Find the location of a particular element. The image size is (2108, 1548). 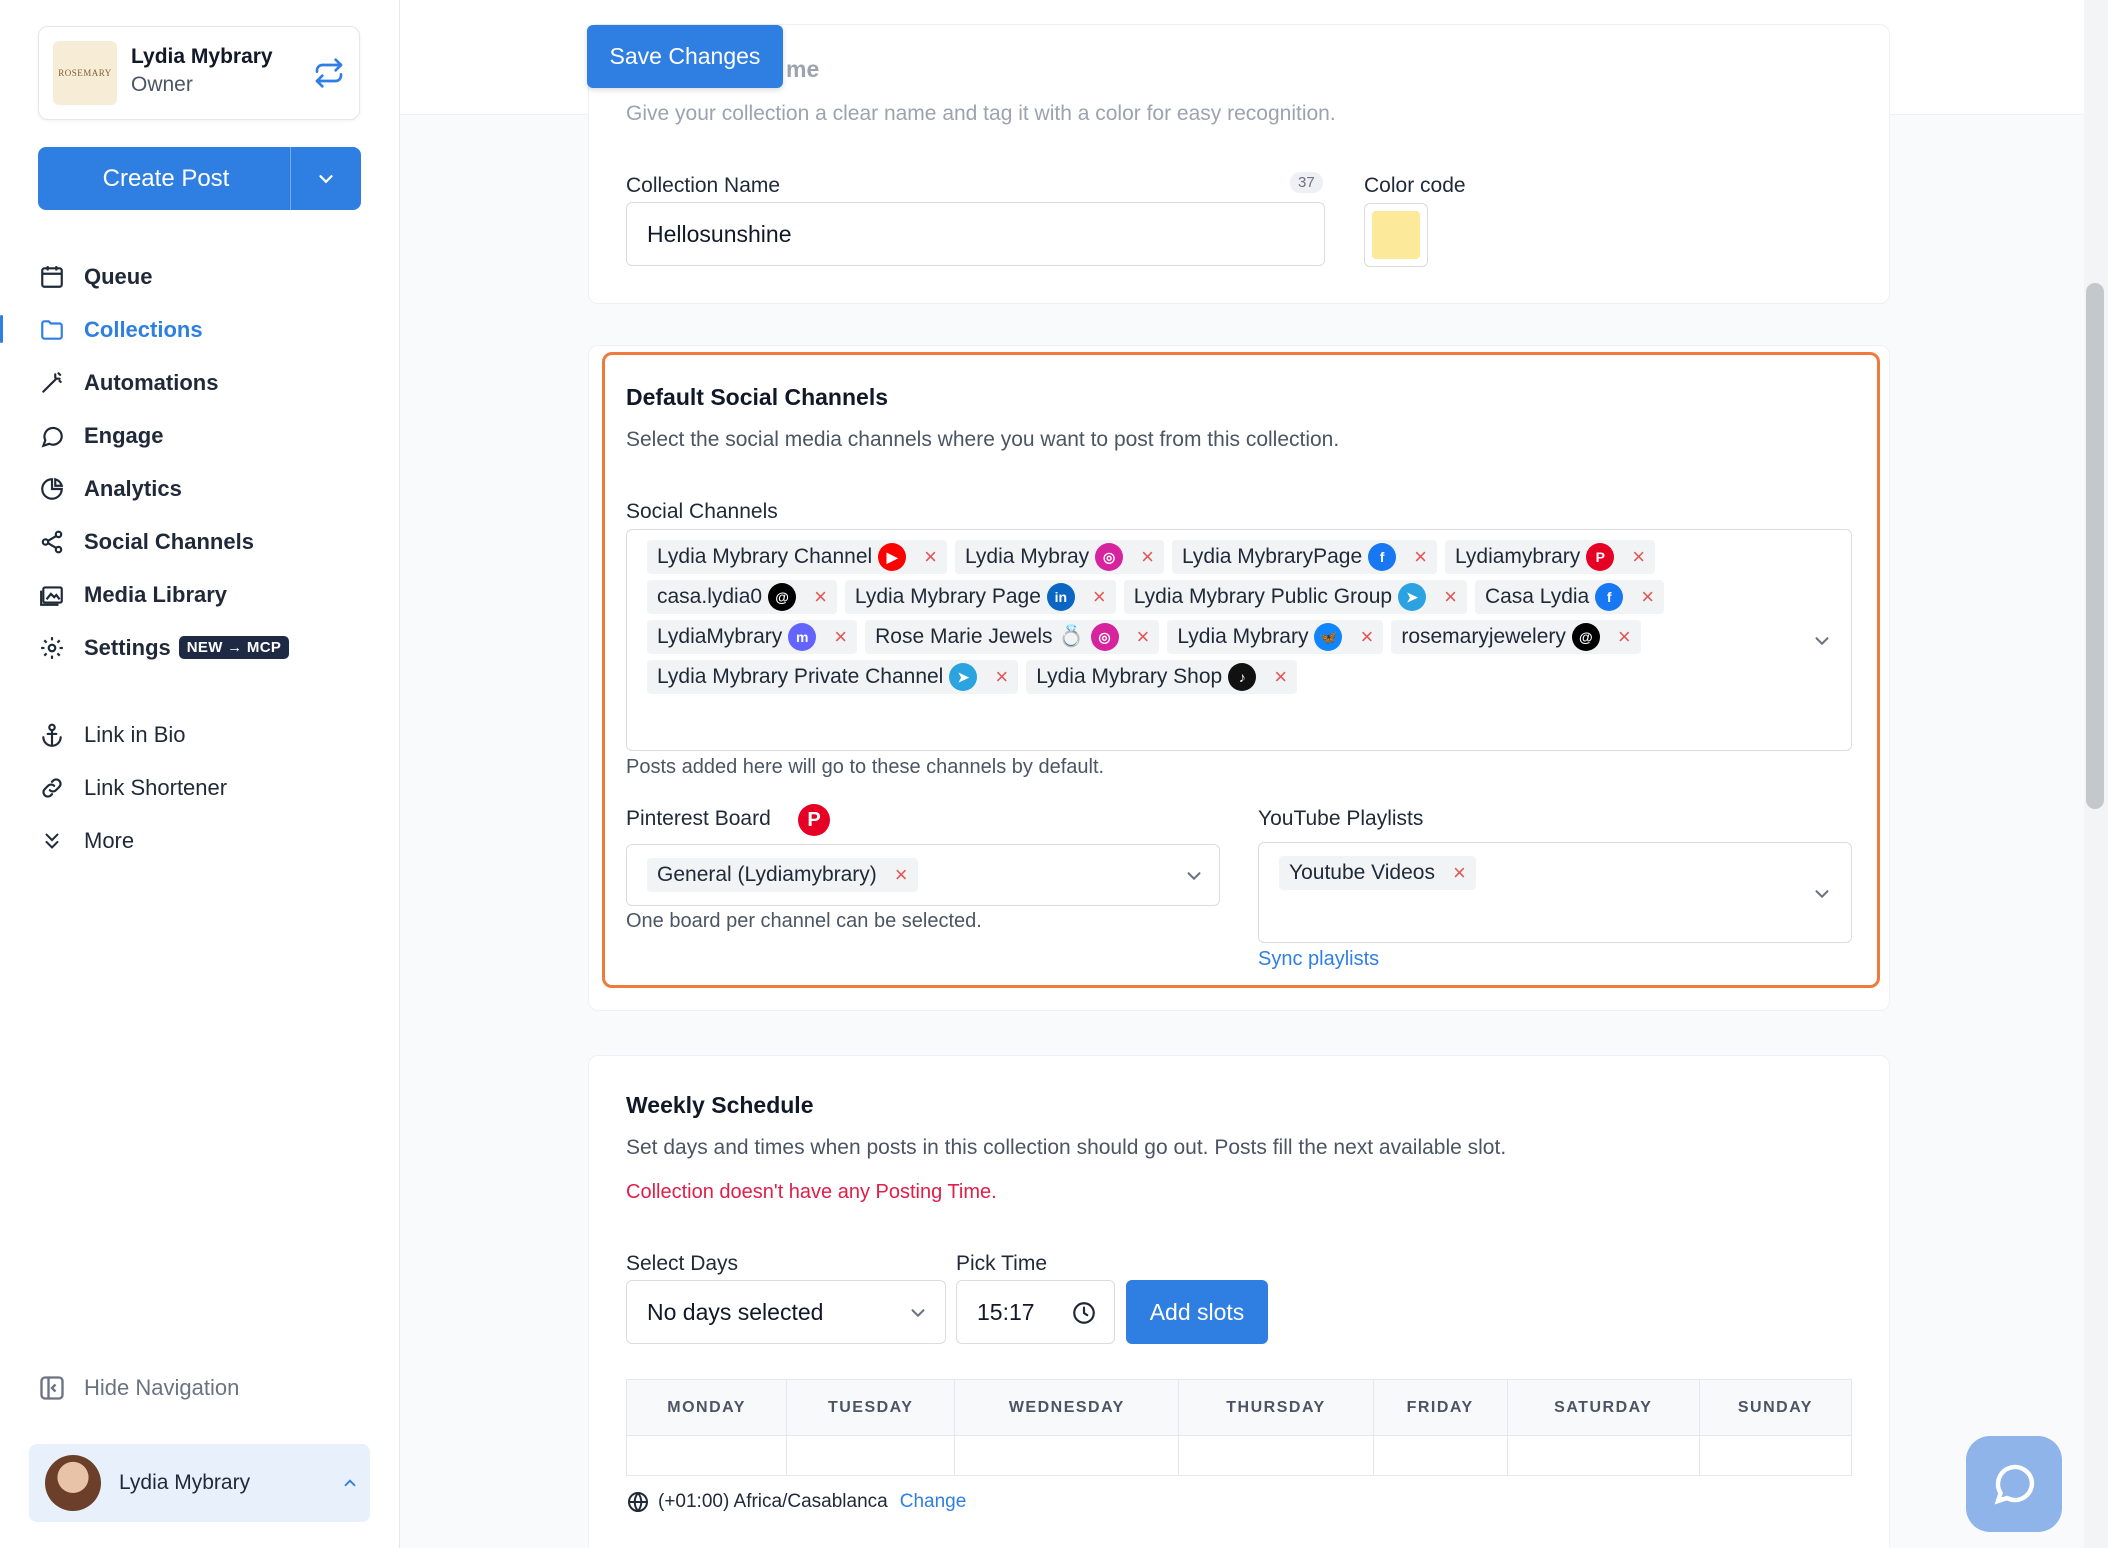

nav-item-automations: Automations is located at coordinates (200, 382).